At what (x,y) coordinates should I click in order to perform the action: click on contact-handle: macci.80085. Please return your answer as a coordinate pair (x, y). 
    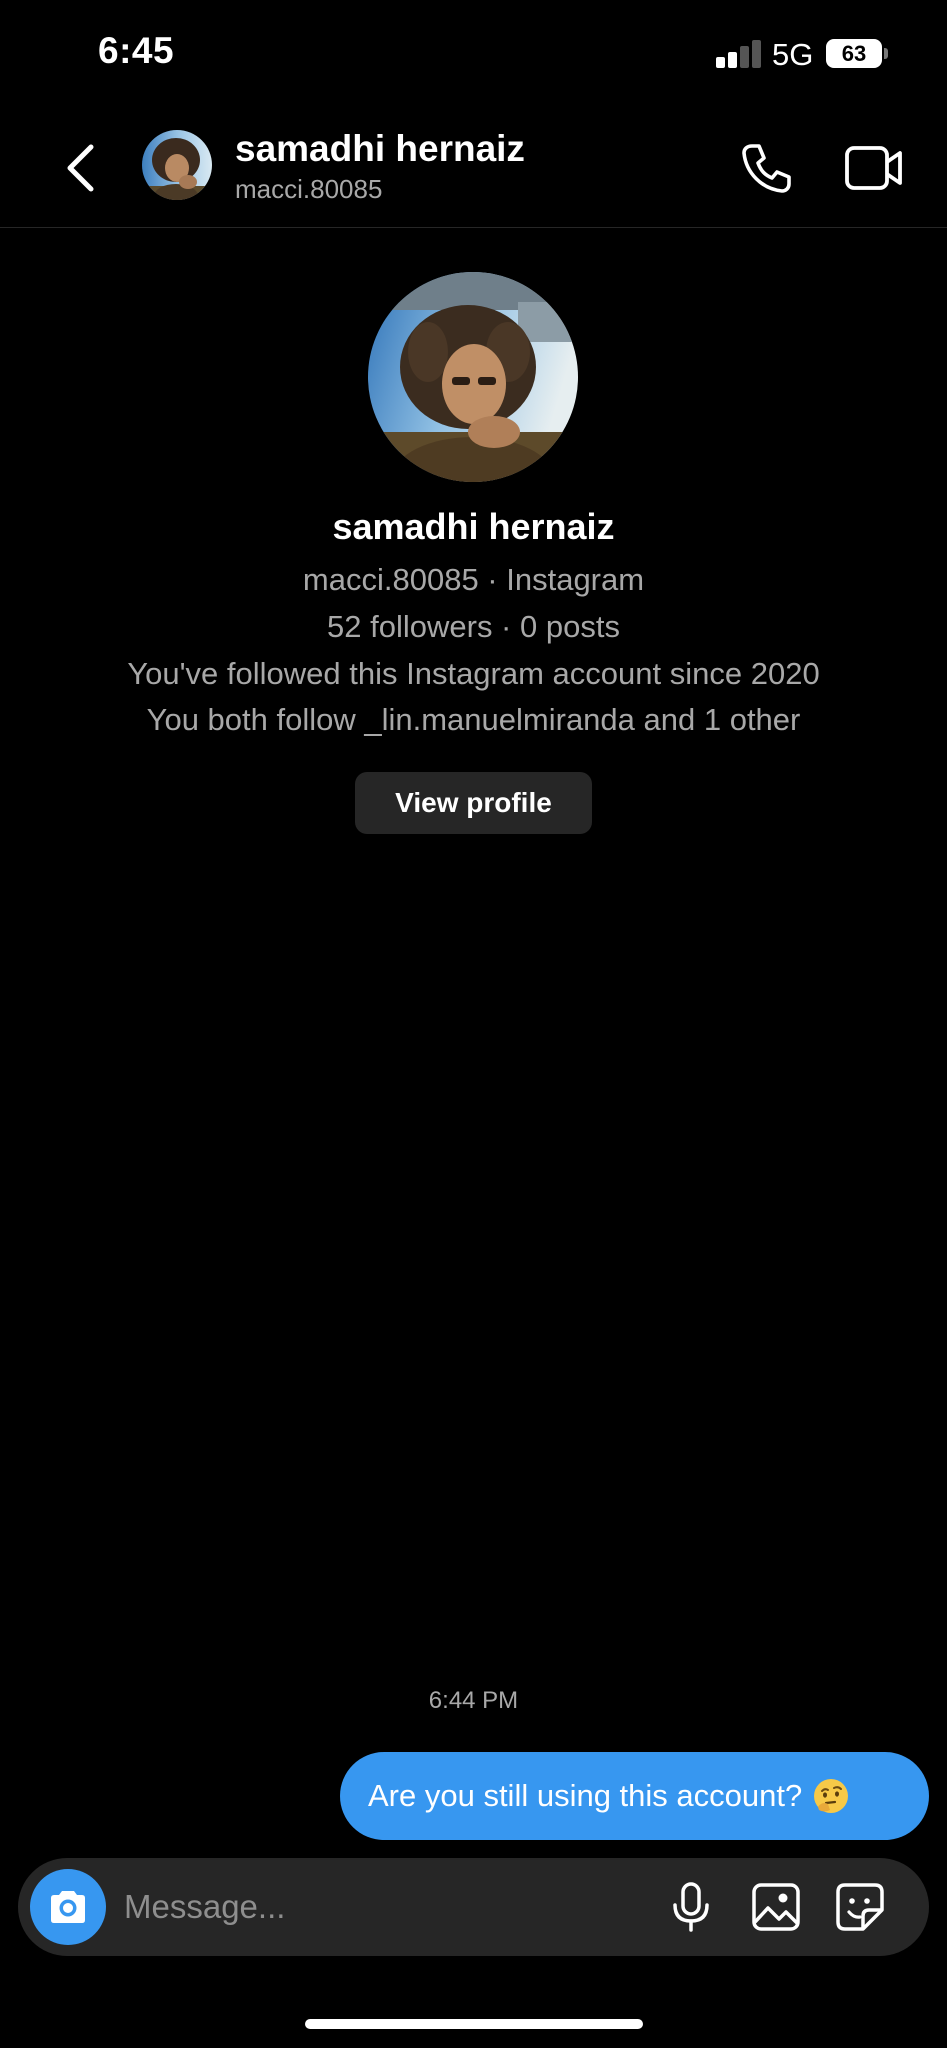
    Looking at the image, I should click on (308, 189).